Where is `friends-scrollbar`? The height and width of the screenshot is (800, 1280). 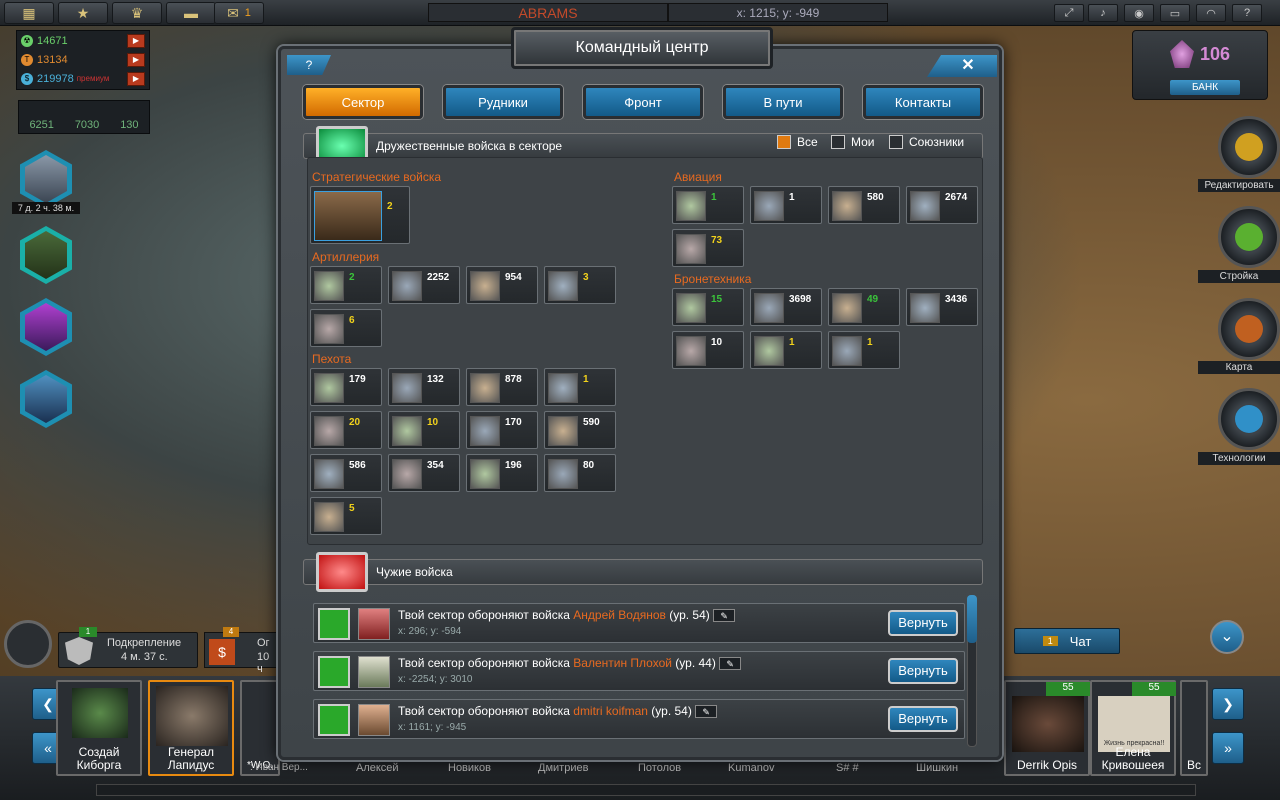
friends-scrollbar is located at coordinates (646, 790).